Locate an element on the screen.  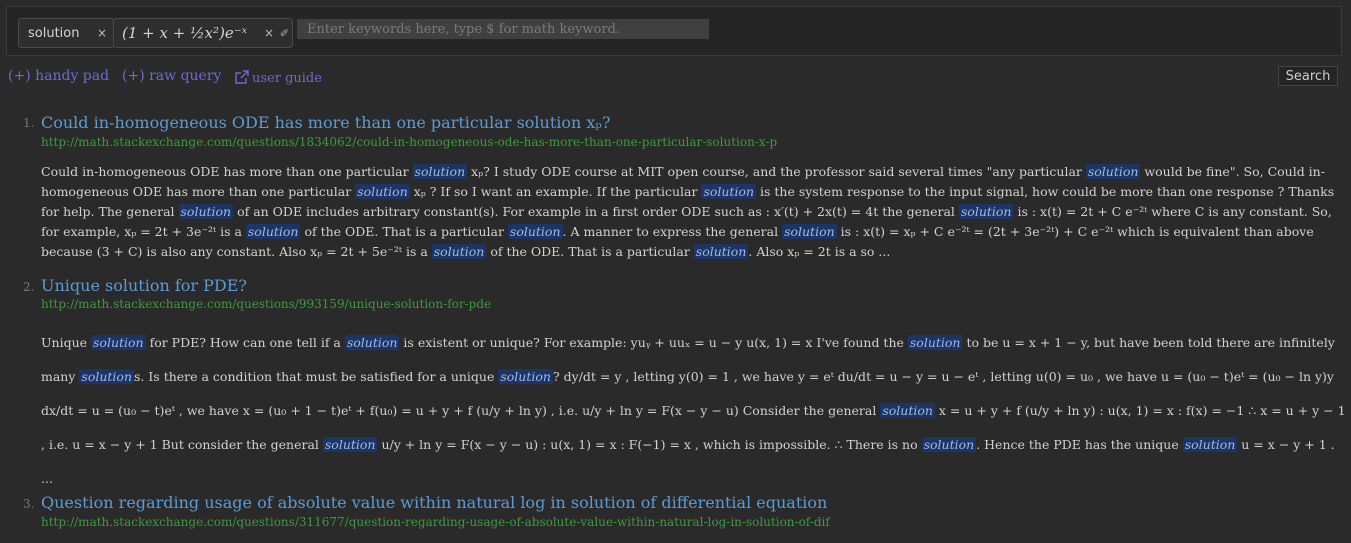
tag-label: (1 + x + ½x²)e⁻ˣ is located at coordinates (185, 33).